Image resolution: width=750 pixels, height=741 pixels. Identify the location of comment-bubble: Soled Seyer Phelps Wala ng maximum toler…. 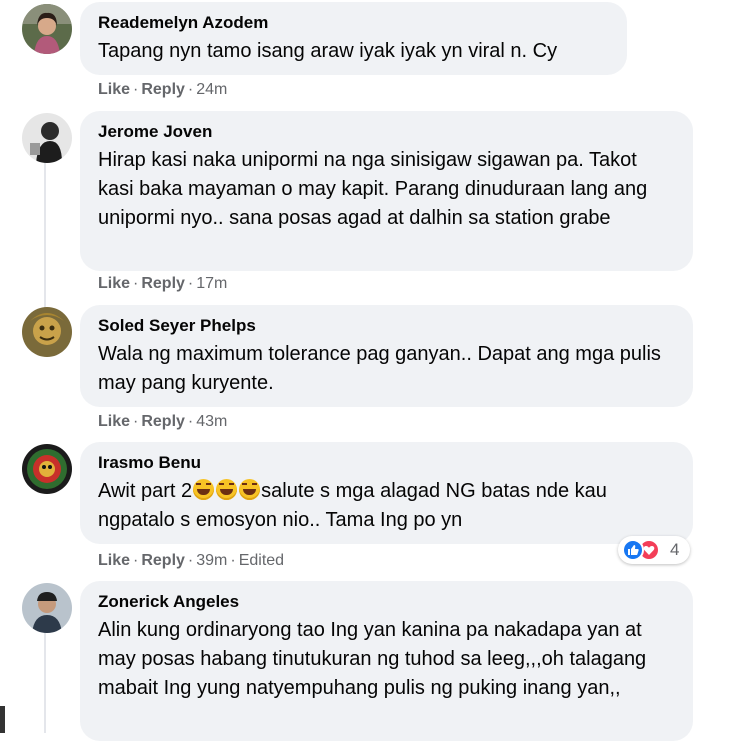
(386, 356).